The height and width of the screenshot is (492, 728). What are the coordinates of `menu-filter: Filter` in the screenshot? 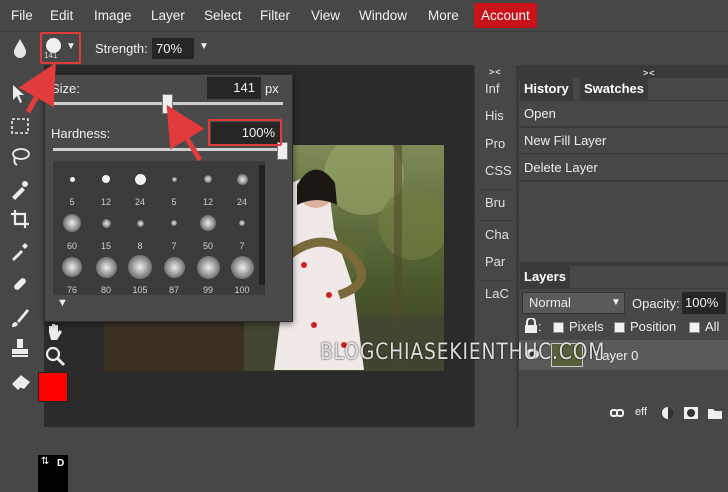 It's located at (275, 15).